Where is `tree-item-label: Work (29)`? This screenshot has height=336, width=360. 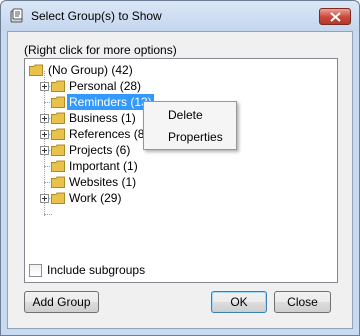
tree-item-label: Work (29) is located at coordinates (95, 198).